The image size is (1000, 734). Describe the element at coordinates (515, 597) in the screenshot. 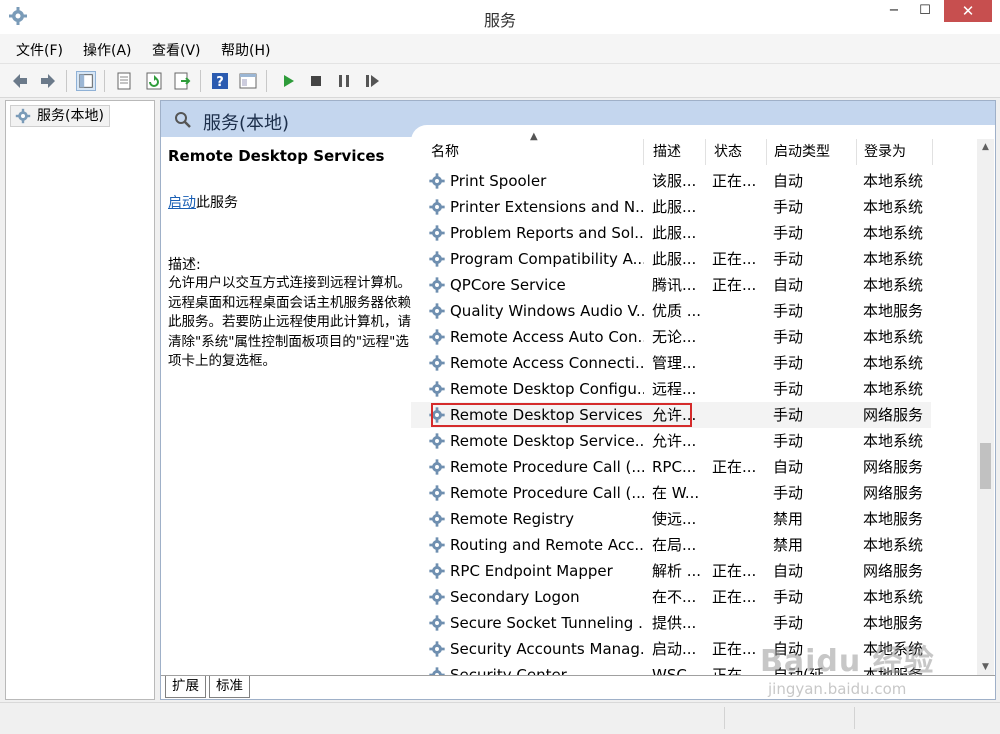

I see `service-name: Secondary Logon` at that location.